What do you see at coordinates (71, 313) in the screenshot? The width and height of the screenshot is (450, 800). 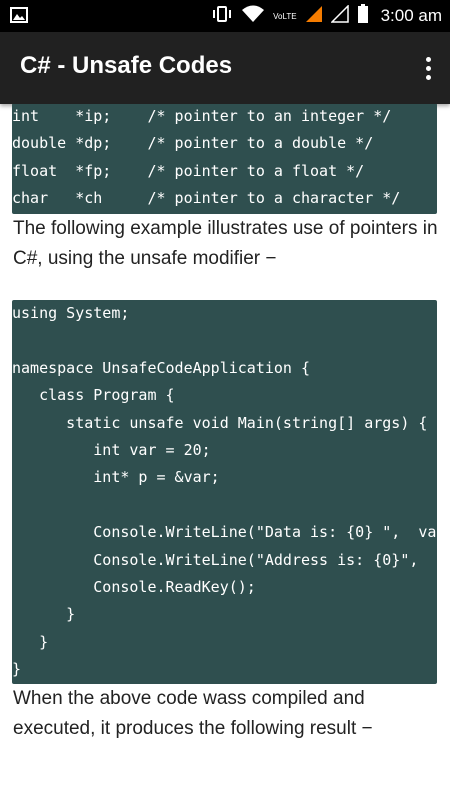 I see `code-line: using System;` at bounding box center [71, 313].